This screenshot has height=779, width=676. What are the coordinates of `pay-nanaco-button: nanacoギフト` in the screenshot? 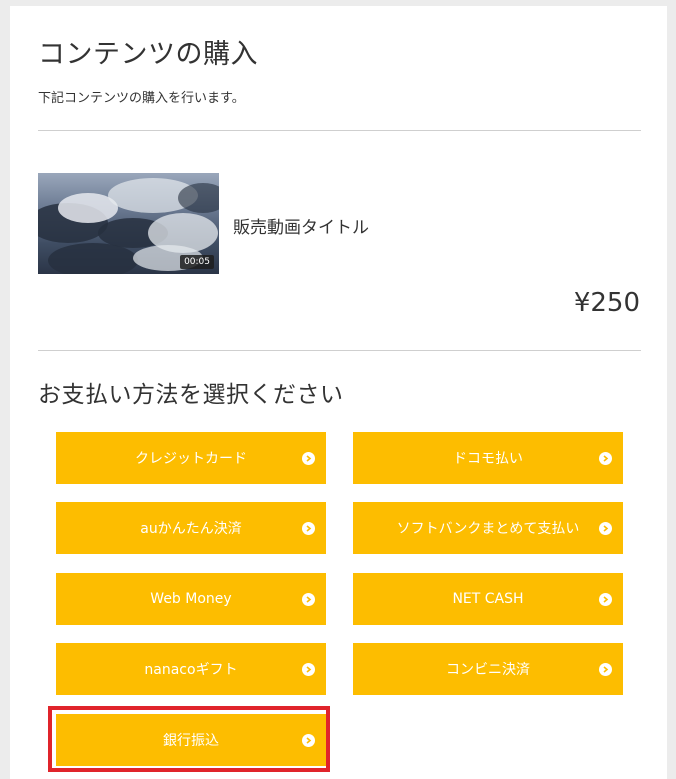 It's located at (191, 669).